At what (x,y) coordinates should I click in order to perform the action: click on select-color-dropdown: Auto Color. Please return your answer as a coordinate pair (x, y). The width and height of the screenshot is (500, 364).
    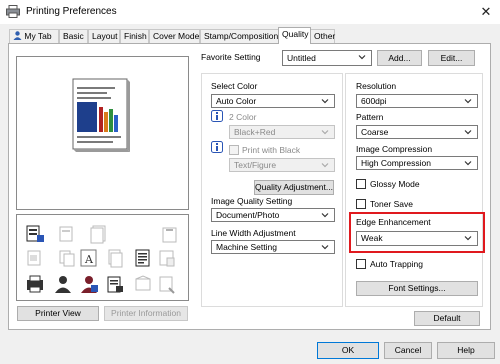
    Looking at the image, I should click on (273, 101).